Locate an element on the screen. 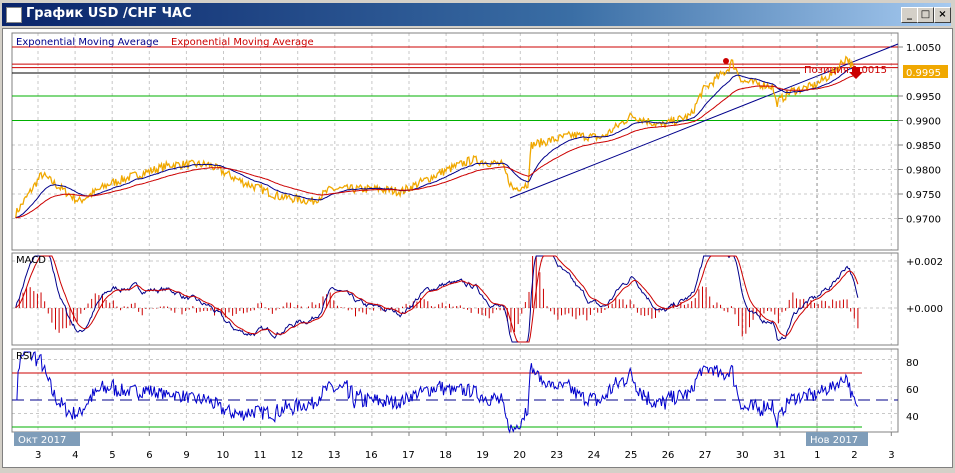 The image size is (955, 473). date-tick-label: 26 is located at coordinates (668, 455).